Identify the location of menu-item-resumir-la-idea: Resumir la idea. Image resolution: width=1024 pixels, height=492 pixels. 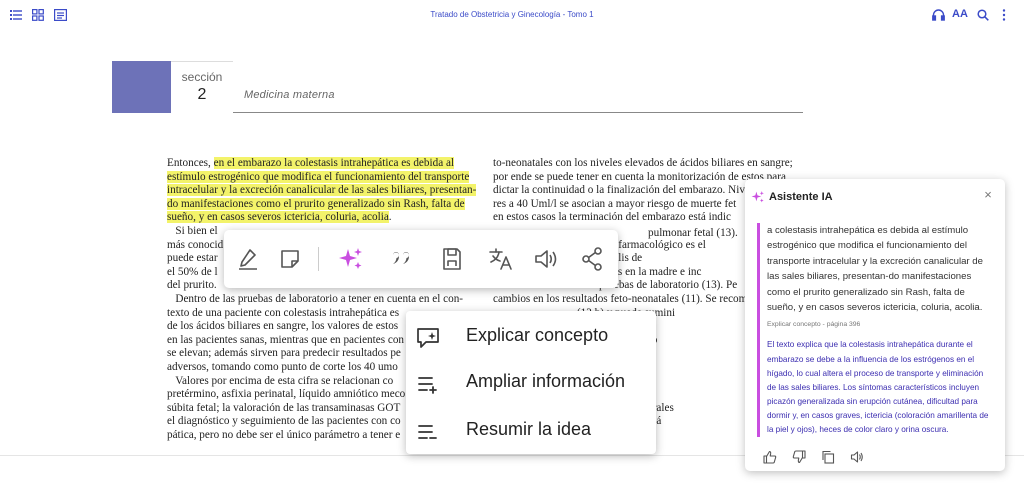
(531, 431).